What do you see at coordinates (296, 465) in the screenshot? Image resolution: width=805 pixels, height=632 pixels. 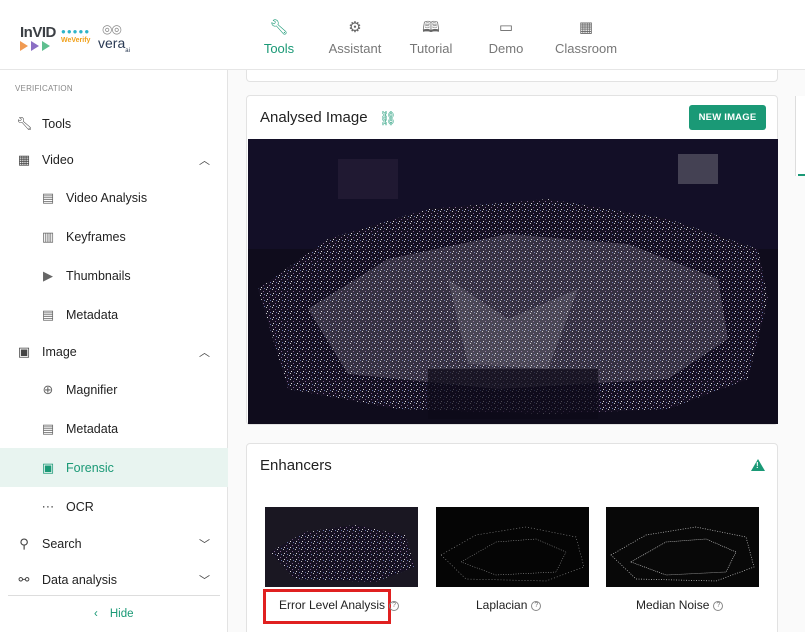 I see `enhancers-title: Enhancers` at bounding box center [296, 465].